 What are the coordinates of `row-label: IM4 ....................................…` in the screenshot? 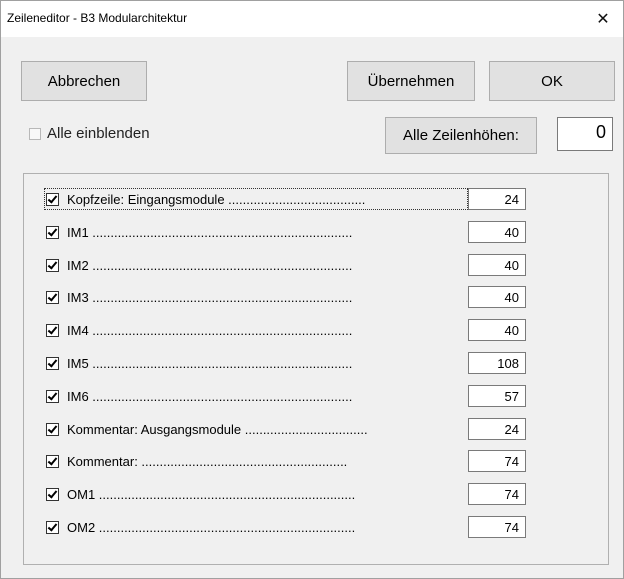 It's located at (210, 330).